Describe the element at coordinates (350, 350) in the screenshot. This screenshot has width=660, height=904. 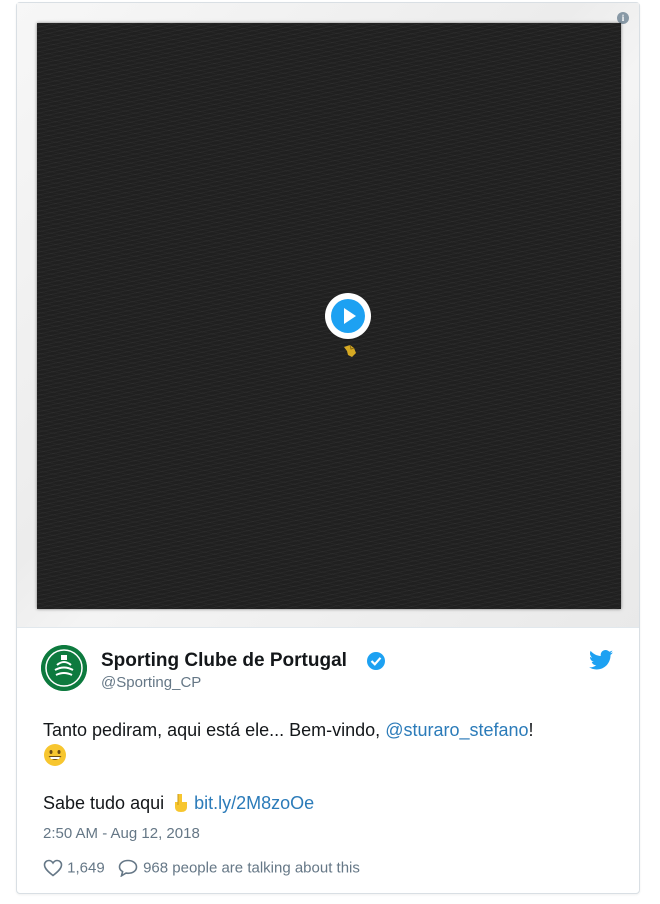
I see `pointing-hand-icon` at that location.